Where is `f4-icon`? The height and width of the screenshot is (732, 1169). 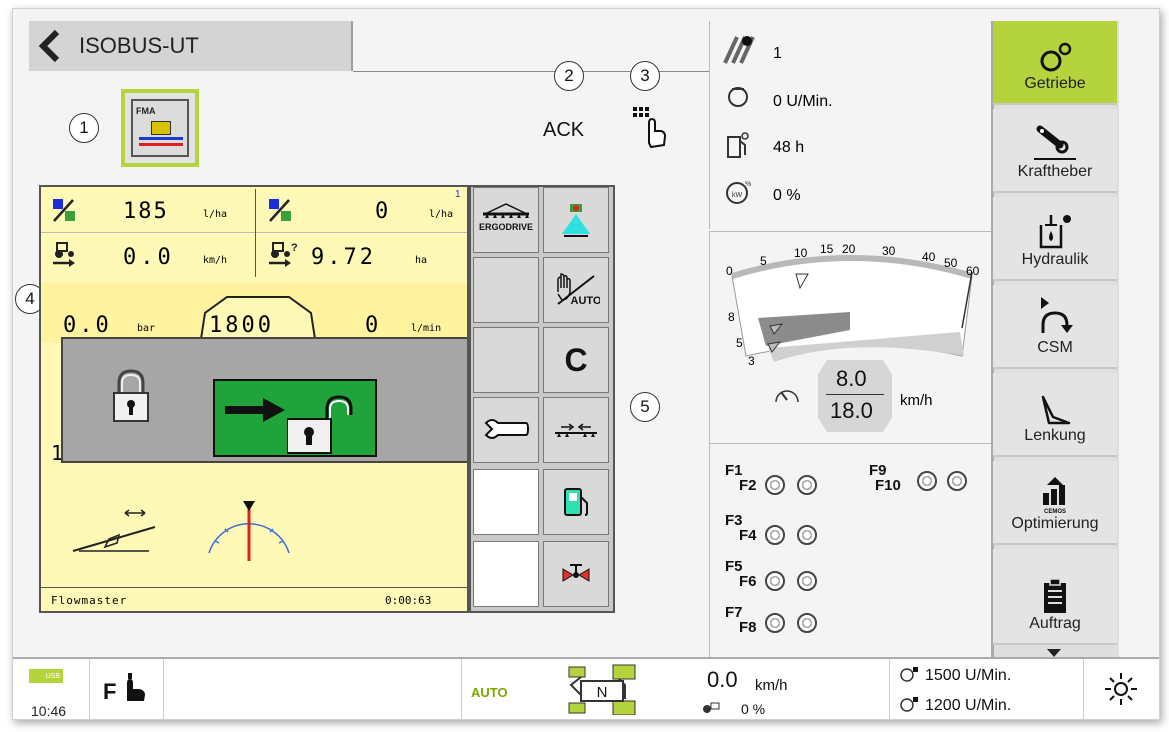 f4-icon is located at coordinates (807, 535).